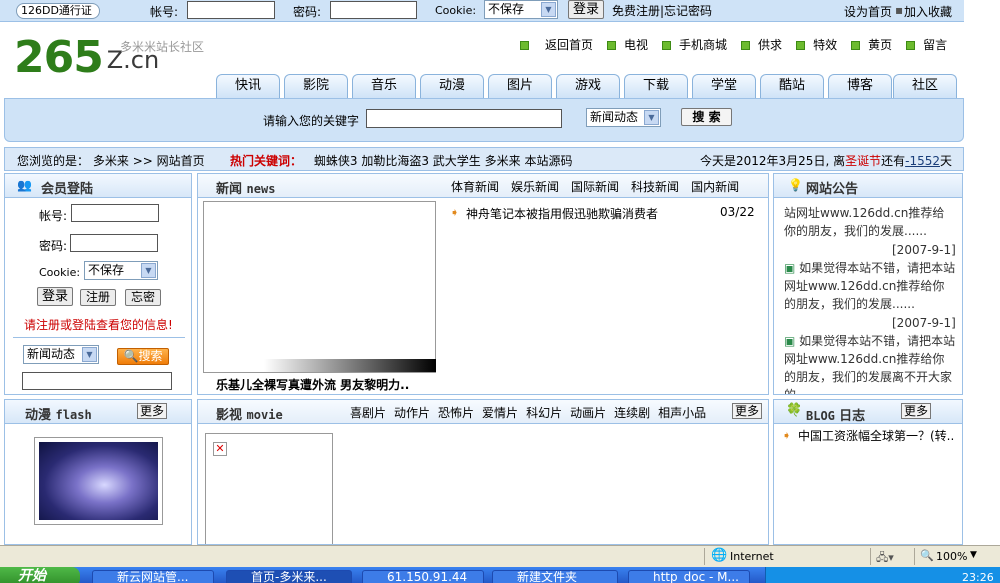 This screenshot has height=583, width=1000. I want to click on news-tab-sports: 体育新闻, so click(475, 187).